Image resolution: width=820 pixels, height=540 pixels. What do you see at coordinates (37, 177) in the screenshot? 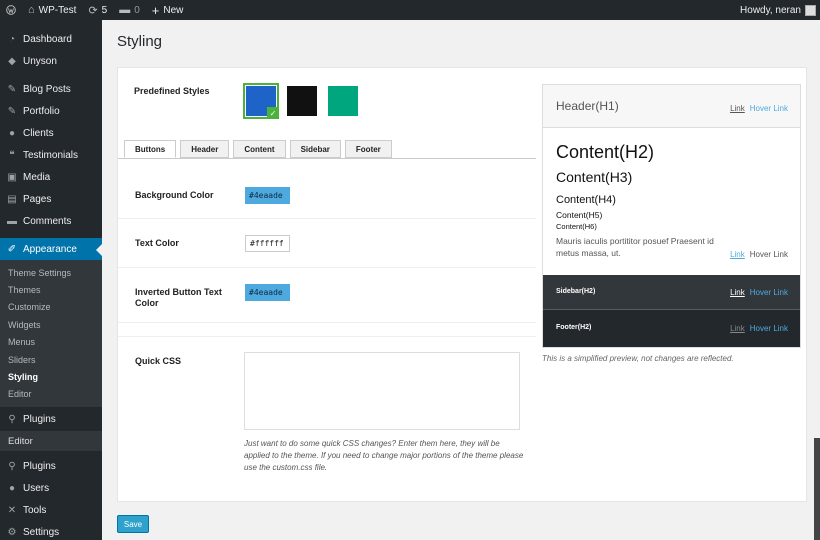
I see `sidebar-item-label: Media` at bounding box center [37, 177].